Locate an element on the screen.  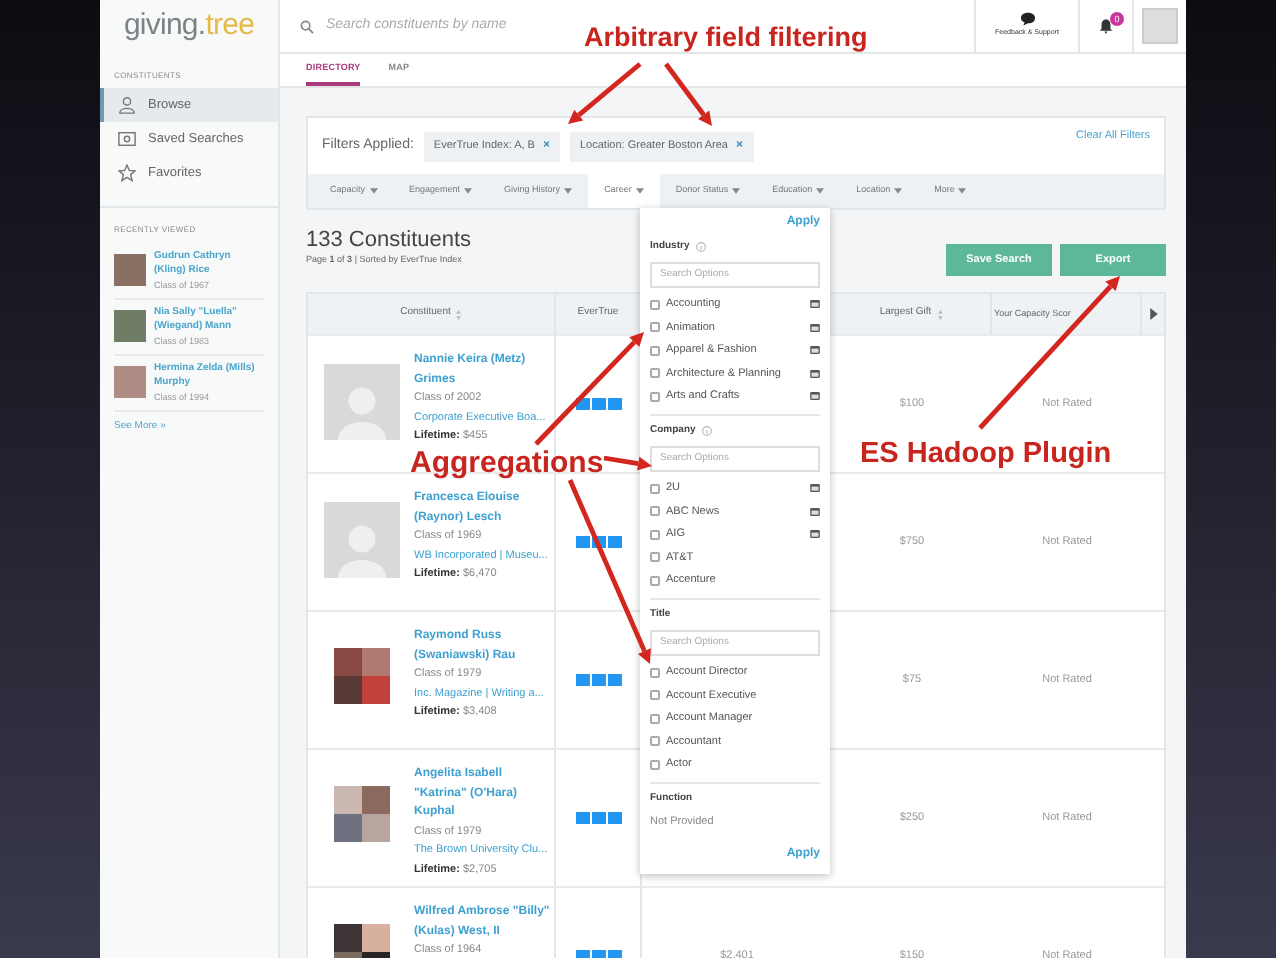
logo: giving.tree is located at coordinates (189, 26).